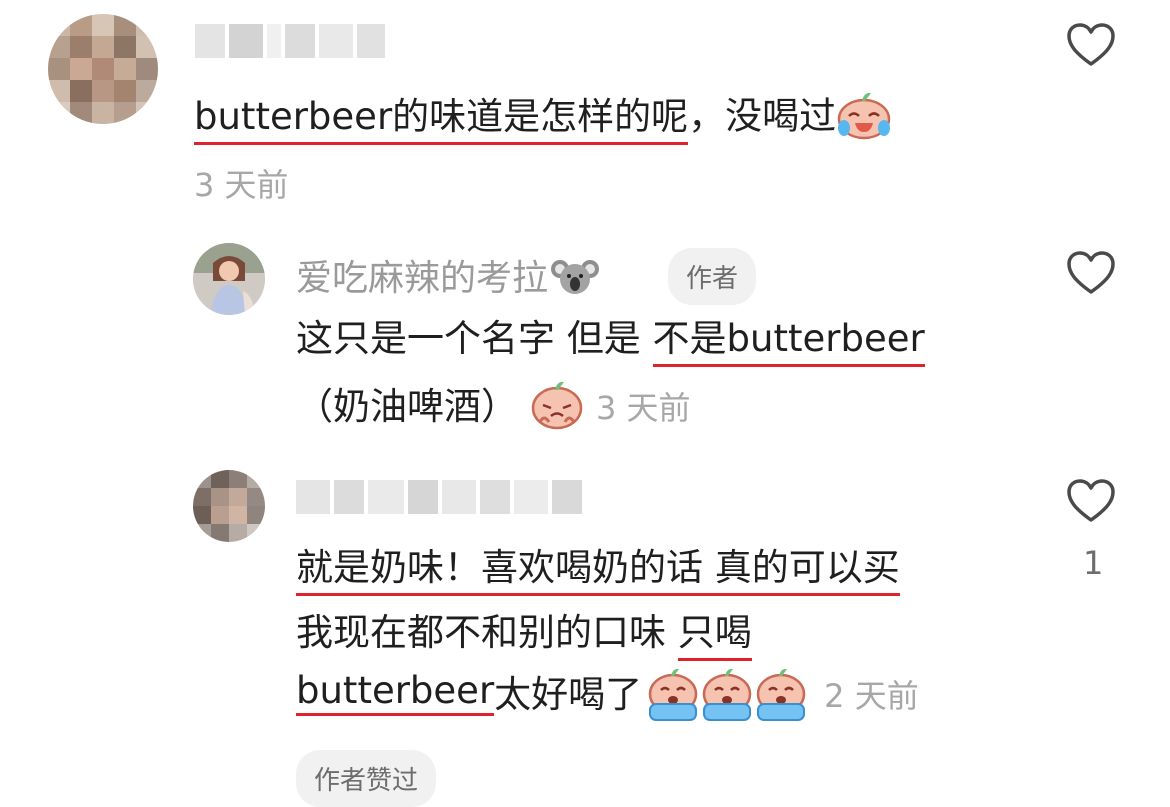 This screenshot has width=1170, height=807. I want to click on comment-2-line-1: 这只是一个名字 但是 不是butterbeer, so click(610, 342).